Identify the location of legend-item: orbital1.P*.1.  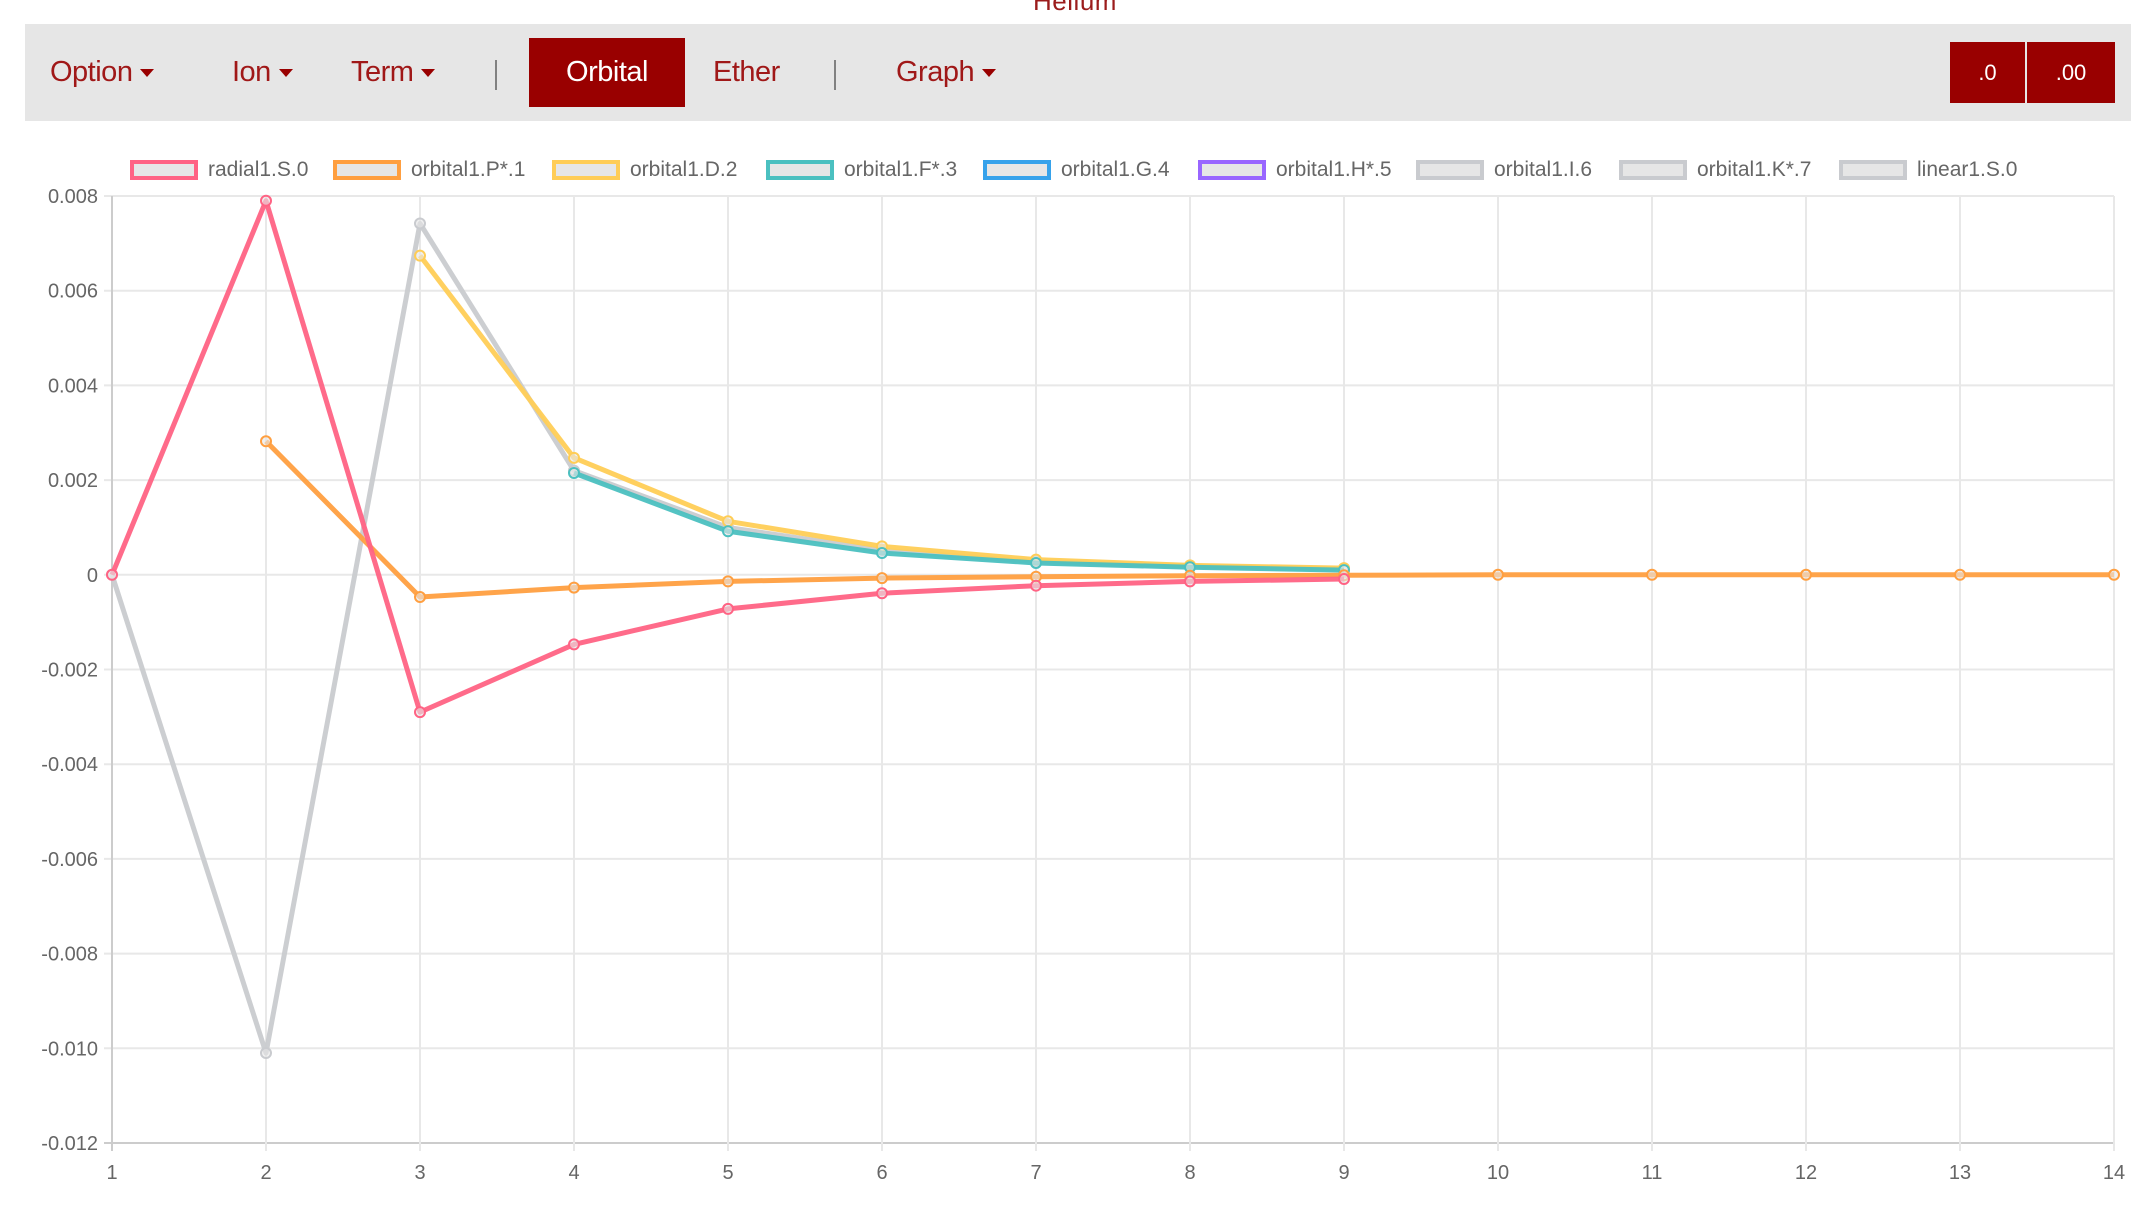
(429, 170).